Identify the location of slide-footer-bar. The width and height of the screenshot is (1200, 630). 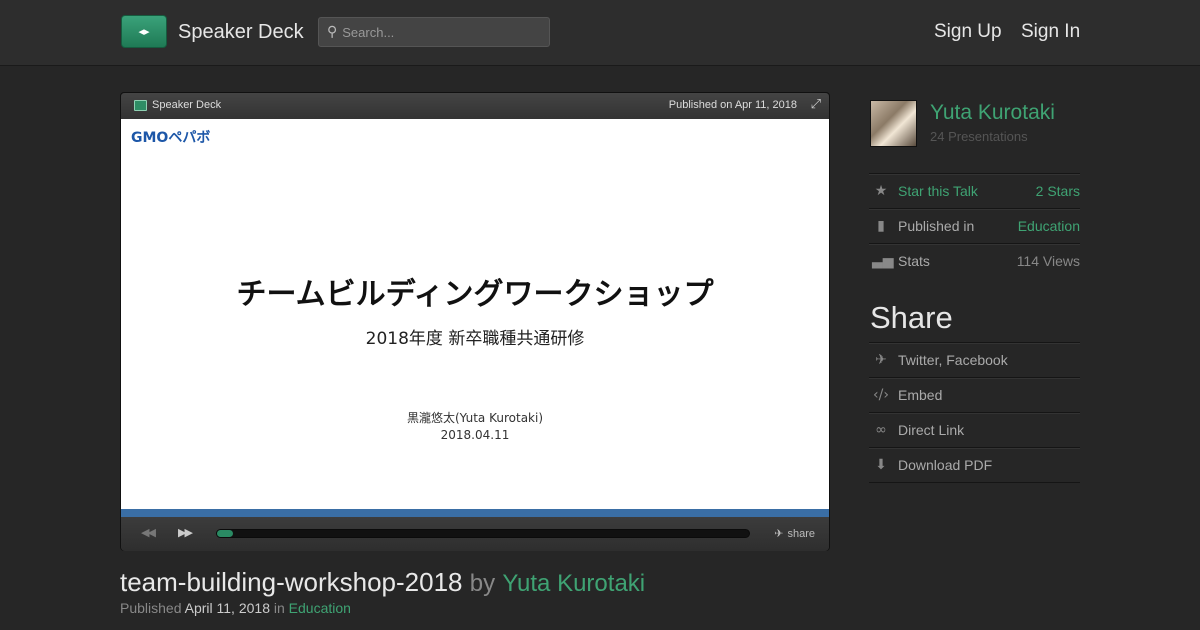
(475, 513).